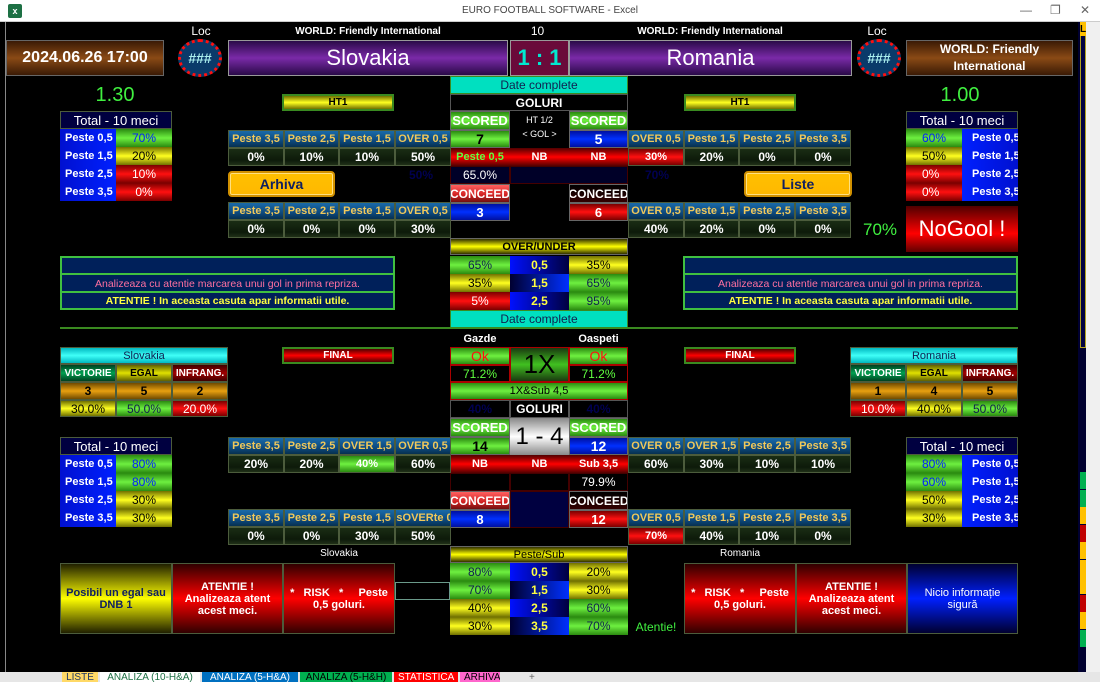 Image resolution: width=1100 pixels, height=682 pixels. What do you see at coordinates (1055, 10) in the screenshot?
I see `restore-button: ❐` at bounding box center [1055, 10].